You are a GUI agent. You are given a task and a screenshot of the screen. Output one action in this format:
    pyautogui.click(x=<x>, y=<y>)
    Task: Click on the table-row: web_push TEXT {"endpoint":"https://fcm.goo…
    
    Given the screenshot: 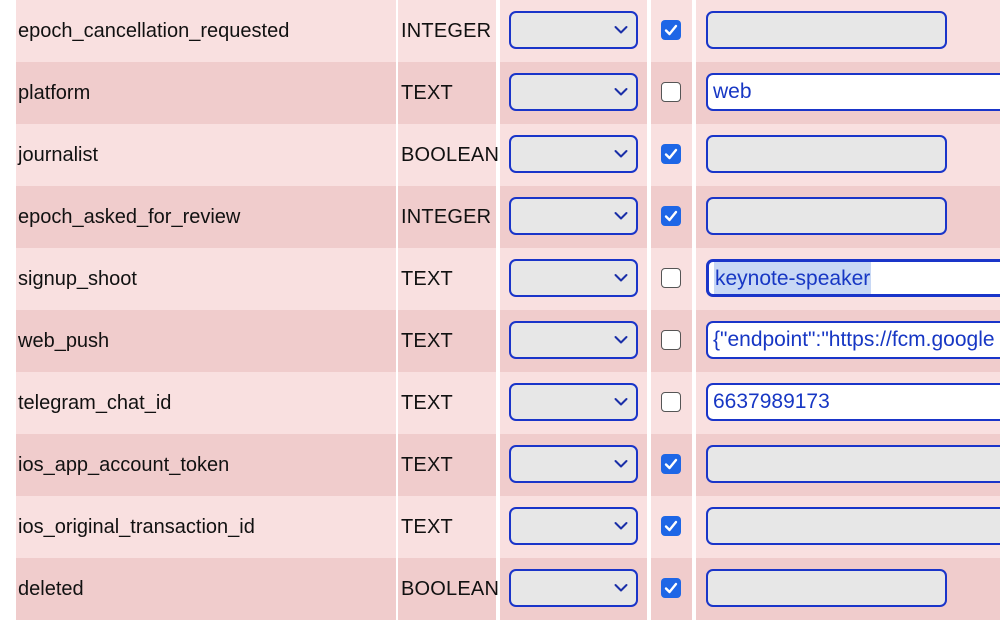 What is the action you would take?
    pyautogui.click(x=500, y=341)
    